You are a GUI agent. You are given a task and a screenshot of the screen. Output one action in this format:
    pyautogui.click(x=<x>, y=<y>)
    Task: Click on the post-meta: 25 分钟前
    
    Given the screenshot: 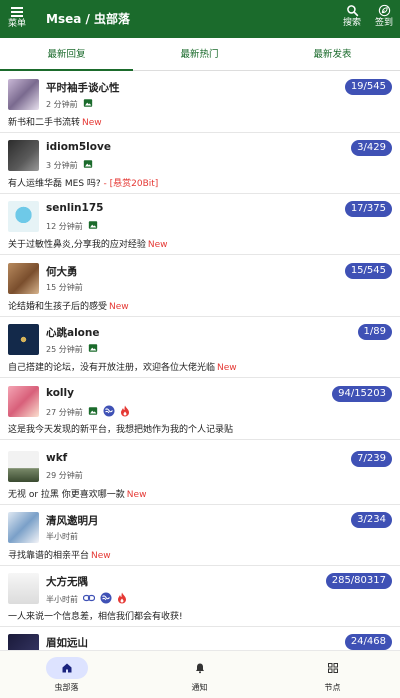 What is the action you would take?
    pyautogui.click(x=72, y=349)
    